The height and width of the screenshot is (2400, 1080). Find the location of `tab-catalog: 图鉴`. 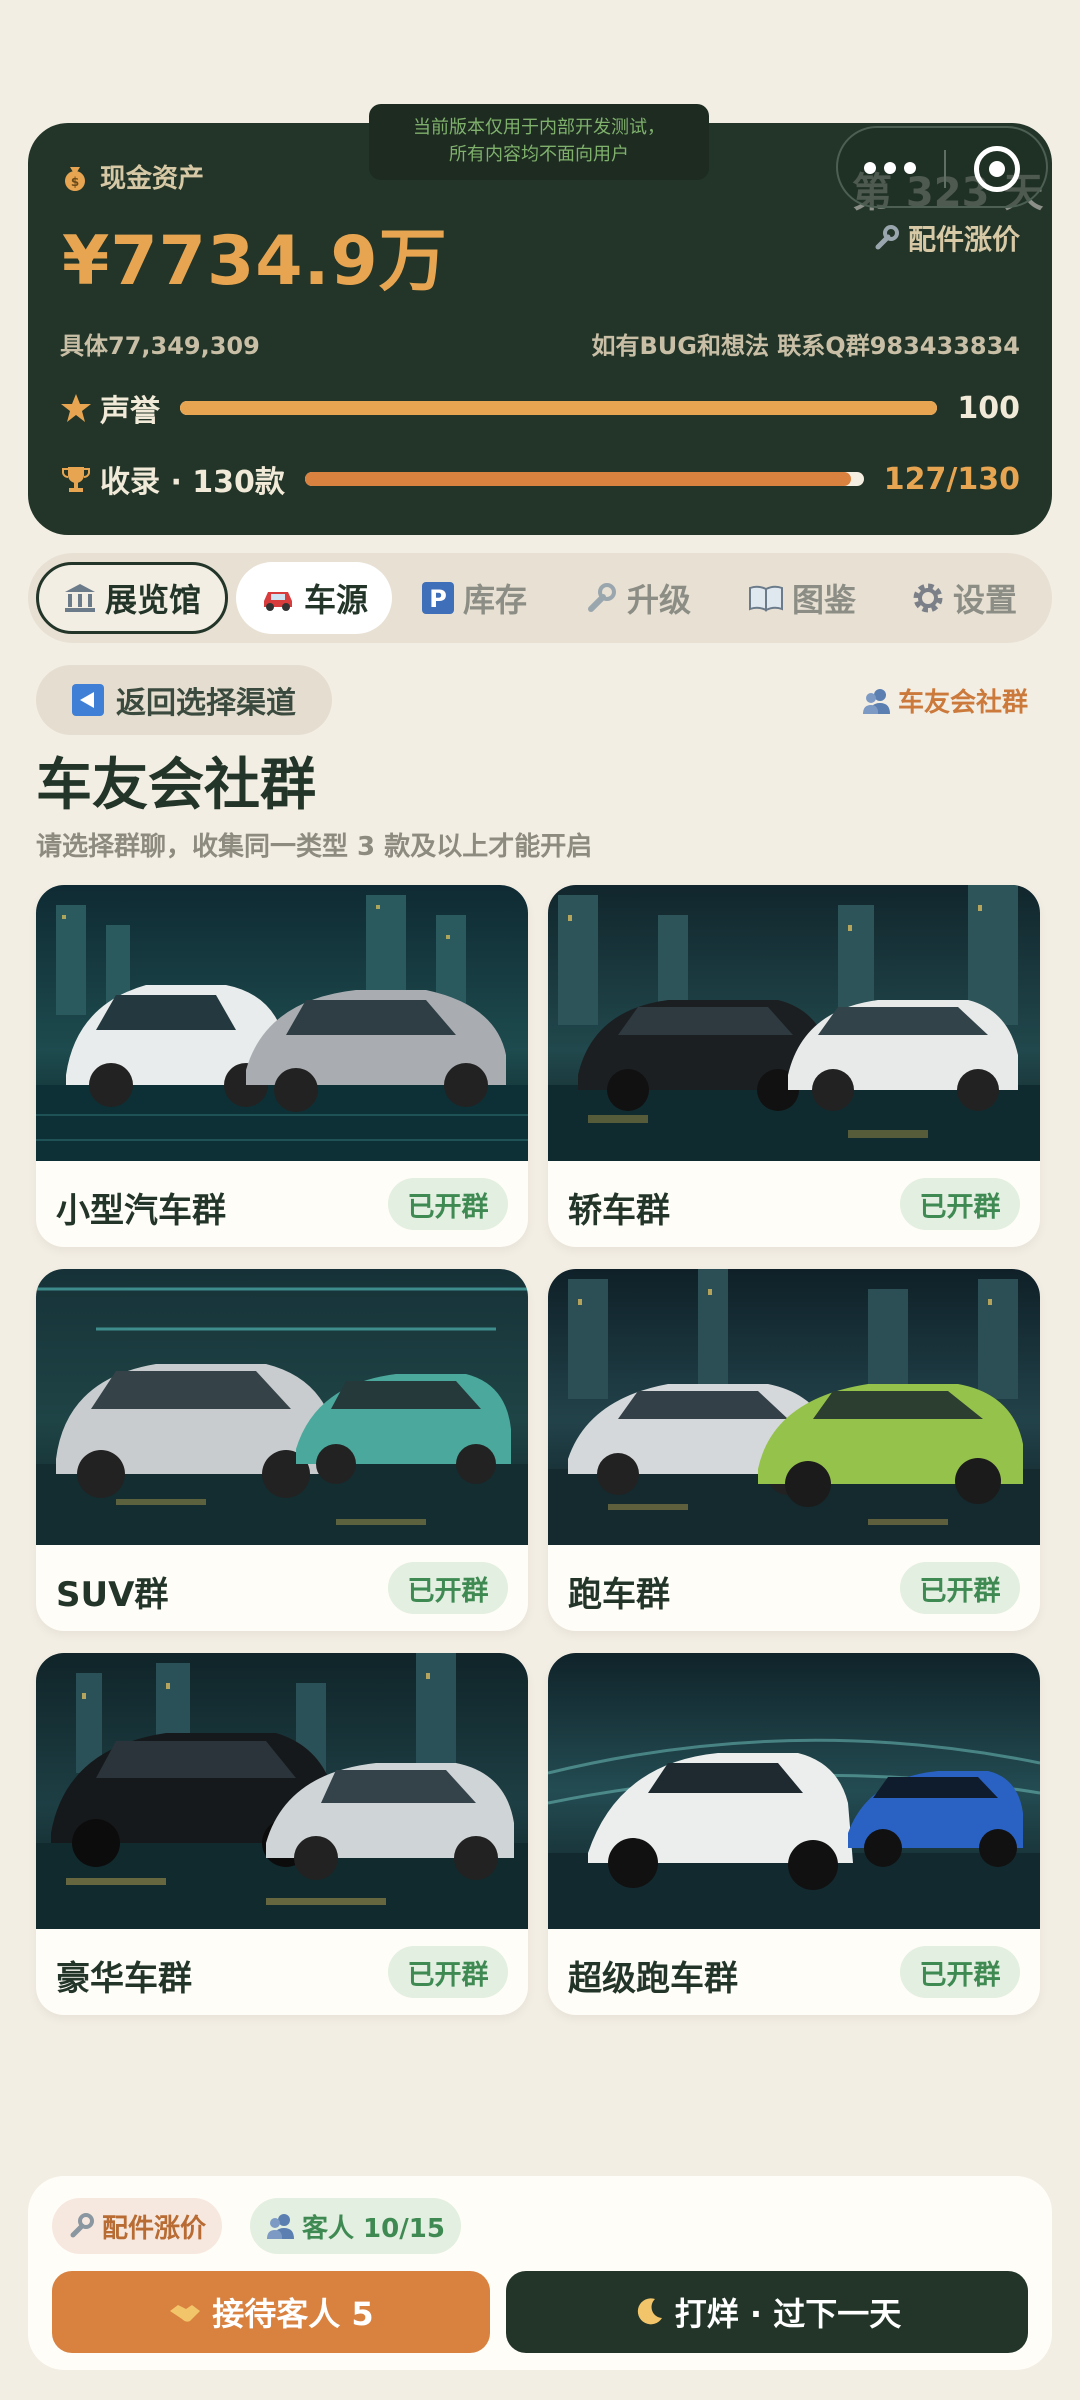

tab-catalog: 图鉴 is located at coordinates (802, 598).